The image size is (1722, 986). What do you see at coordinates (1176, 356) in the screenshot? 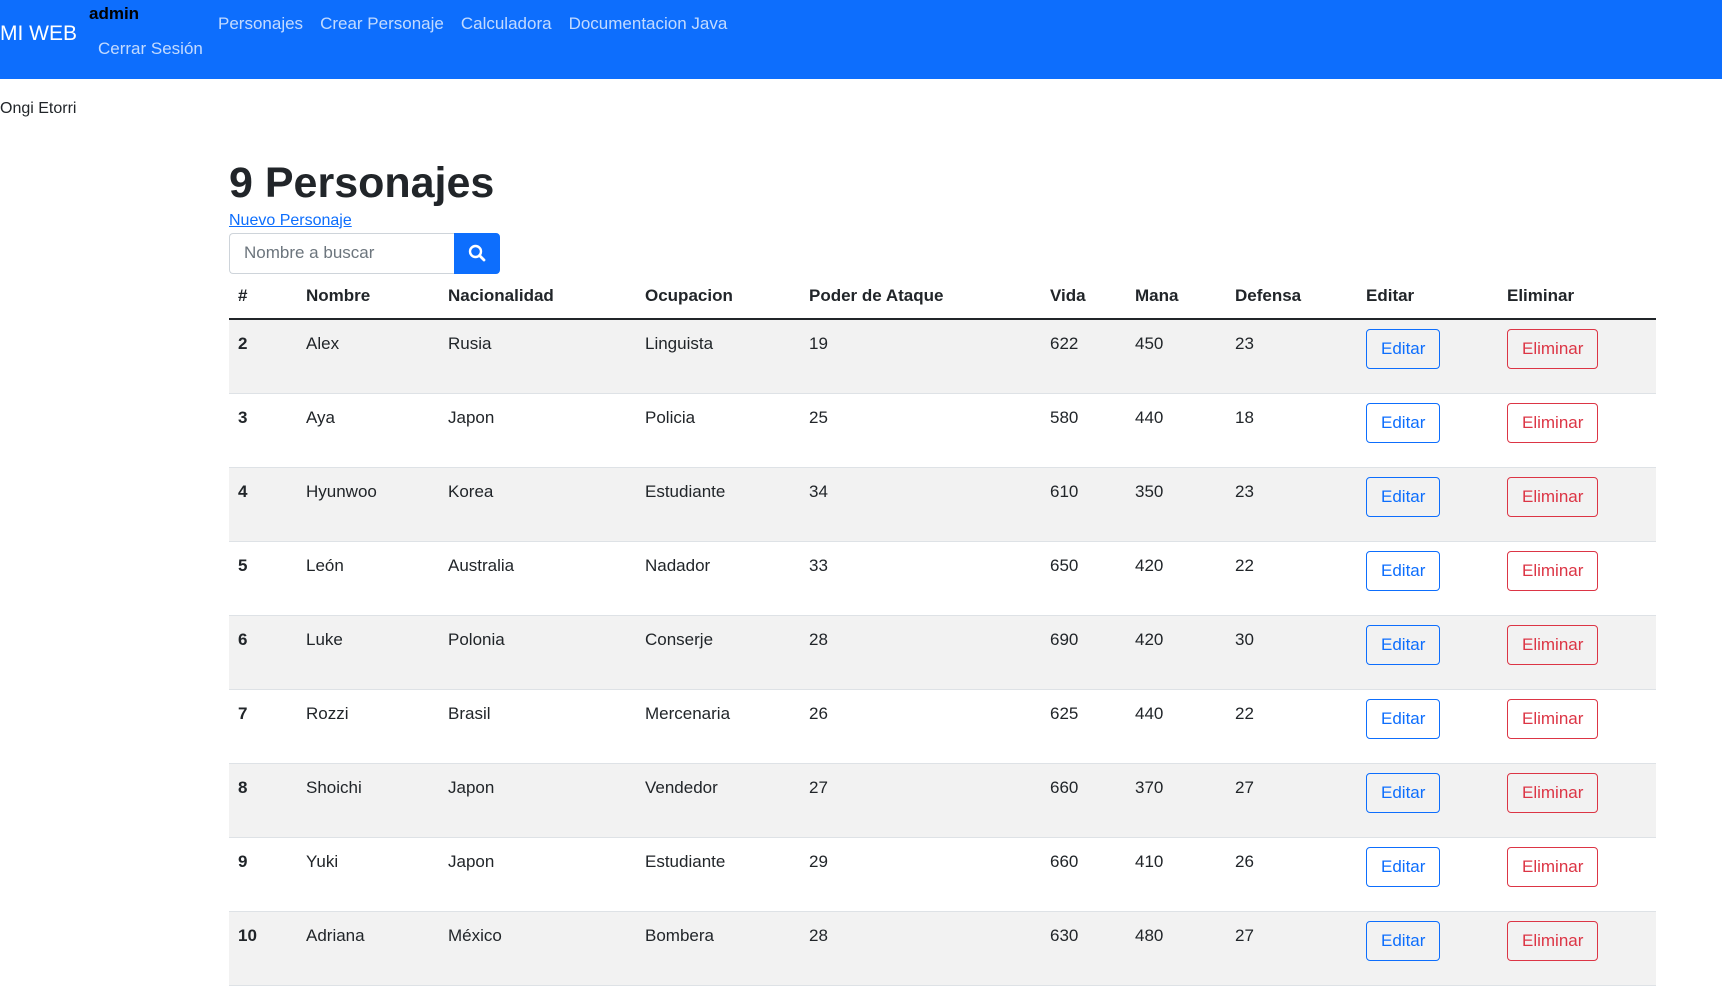
I see `mana-cell: 450` at bounding box center [1176, 356].